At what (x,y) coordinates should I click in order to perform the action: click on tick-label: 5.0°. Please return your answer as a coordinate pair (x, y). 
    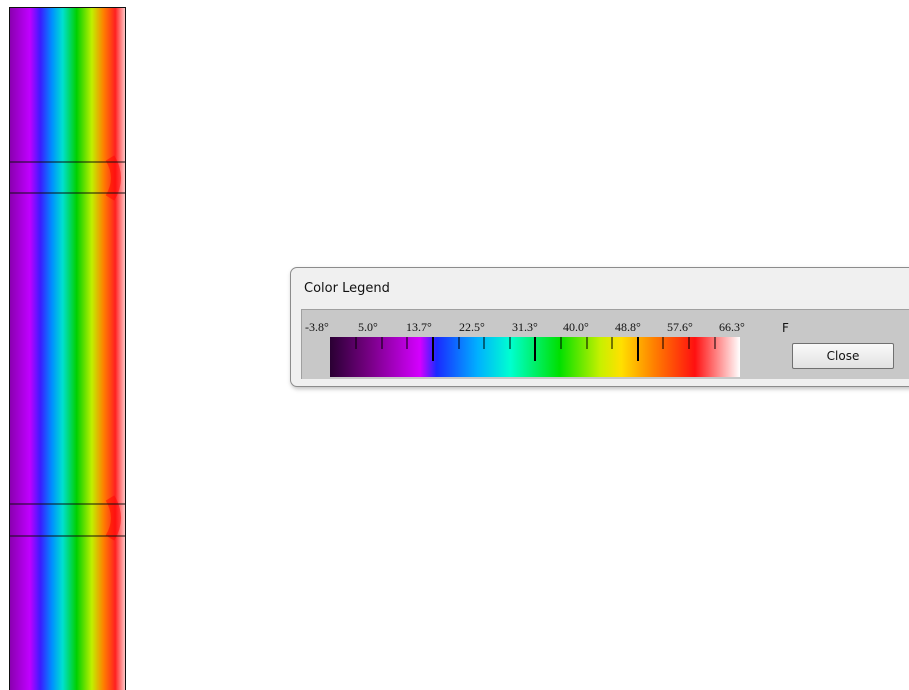
    Looking at the image, I should click on (368, 327).